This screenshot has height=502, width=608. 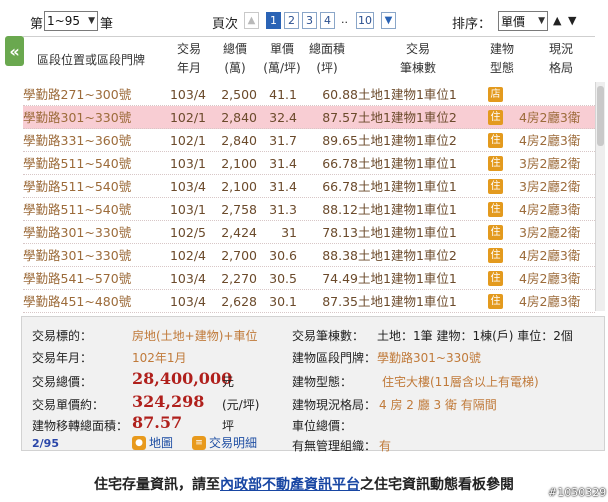 What do you see at coordinates (251, 20) in the screenshot?
I see `prev-page-icon: ▲` at bounding box center [251, 20].